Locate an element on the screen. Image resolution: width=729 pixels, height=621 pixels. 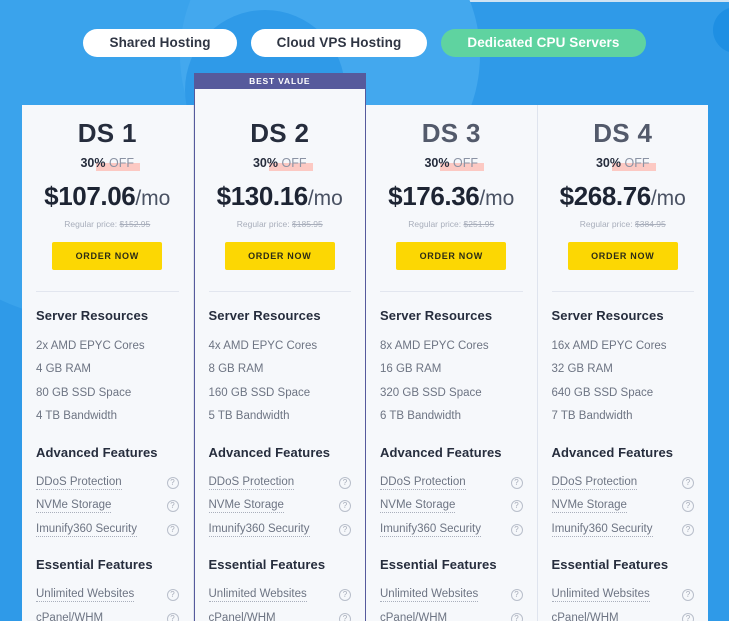
plan-price: $268.76/mo is located at coordinates (623, 196).